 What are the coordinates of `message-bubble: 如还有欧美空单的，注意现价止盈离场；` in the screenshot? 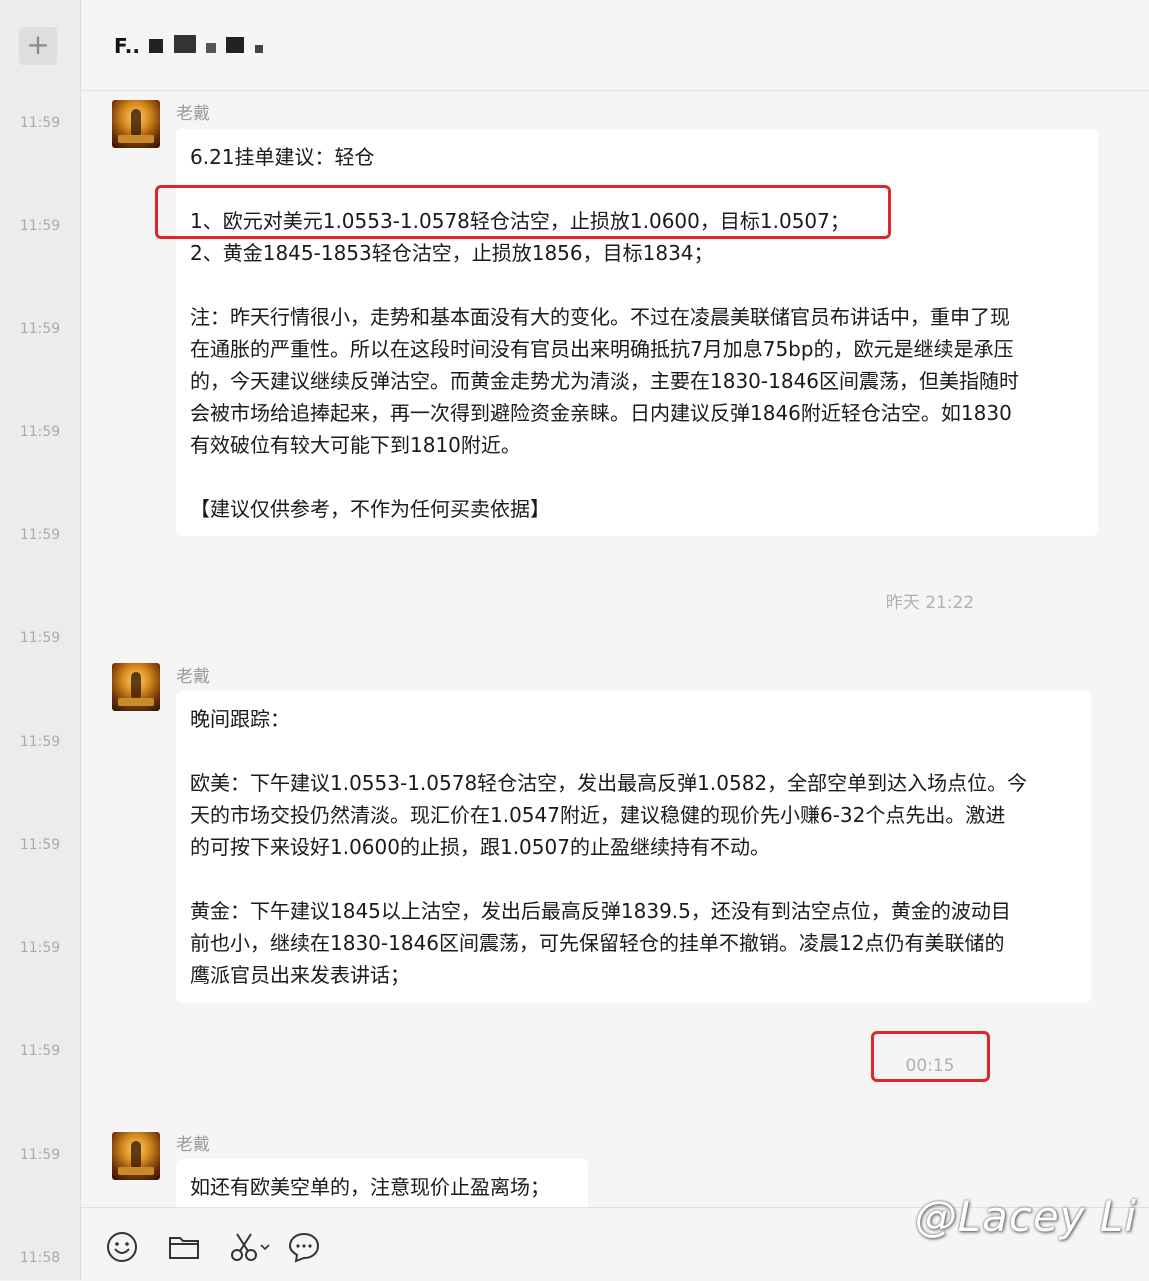 It's located at (382, 1183).